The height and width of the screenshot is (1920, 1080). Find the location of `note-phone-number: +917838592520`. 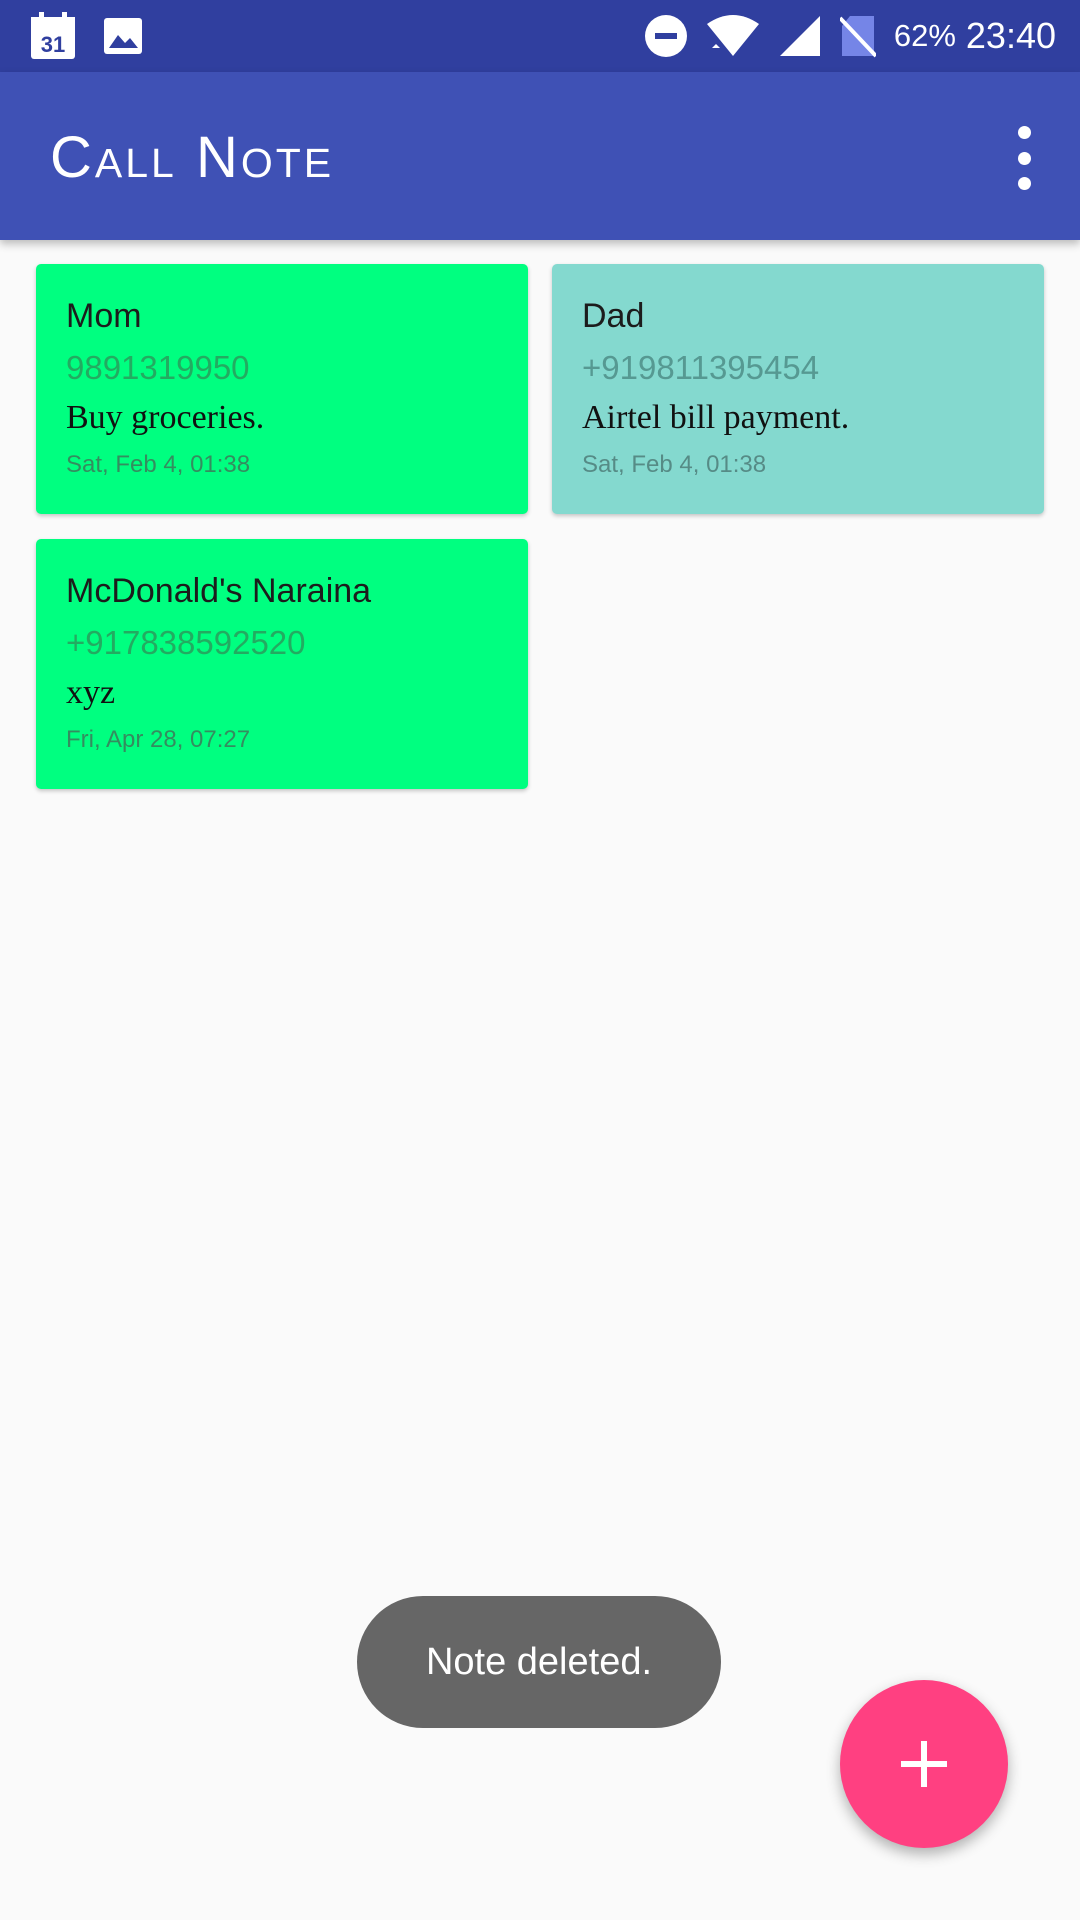

note-phone-number: +917838592520 is located at coordinates (186, 642).